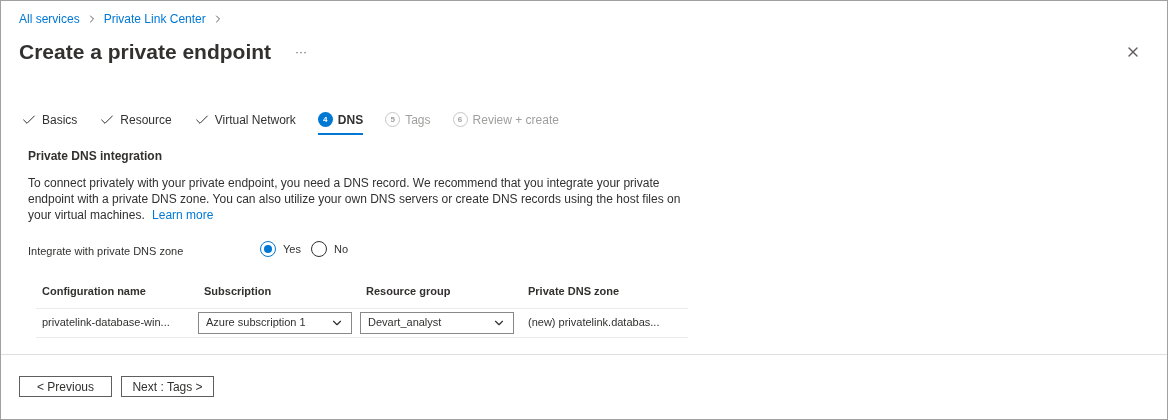  What do you see at coordinates (301, 51) in the screenshot?
I see `more-options-button: ···` at bounding box center [301, 51].